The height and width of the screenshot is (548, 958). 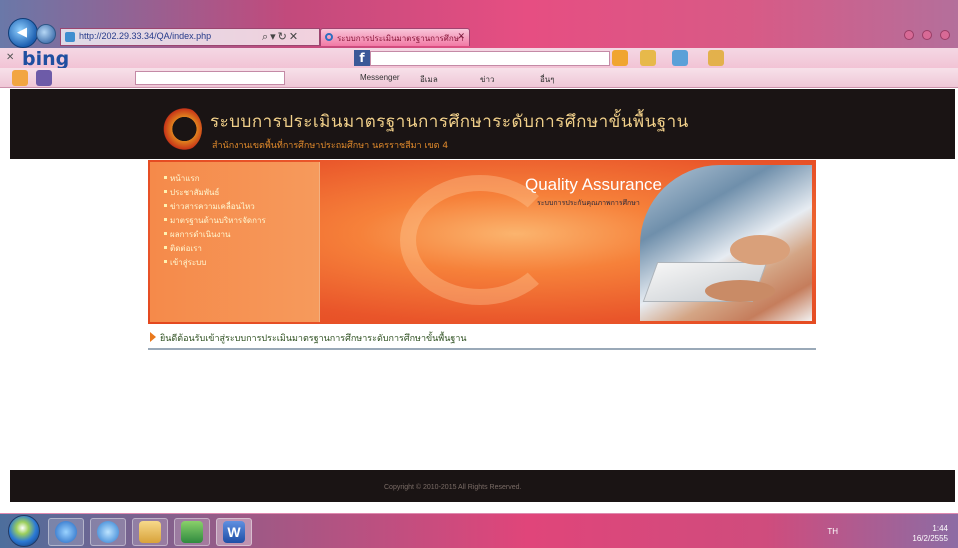 What do you see at coordinates (184, 262) in the screenshot?
I see `menu-item-login: เข้าสู่ระบบ` at bounding box center [184, 262].